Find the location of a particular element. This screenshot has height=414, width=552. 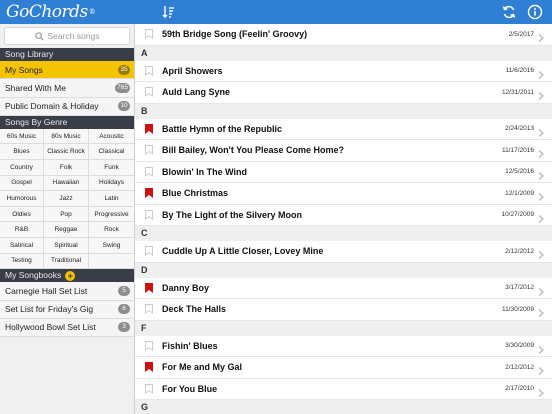

library-item: Public Domain & Holiday 10 is located at coordinates (67, 106).